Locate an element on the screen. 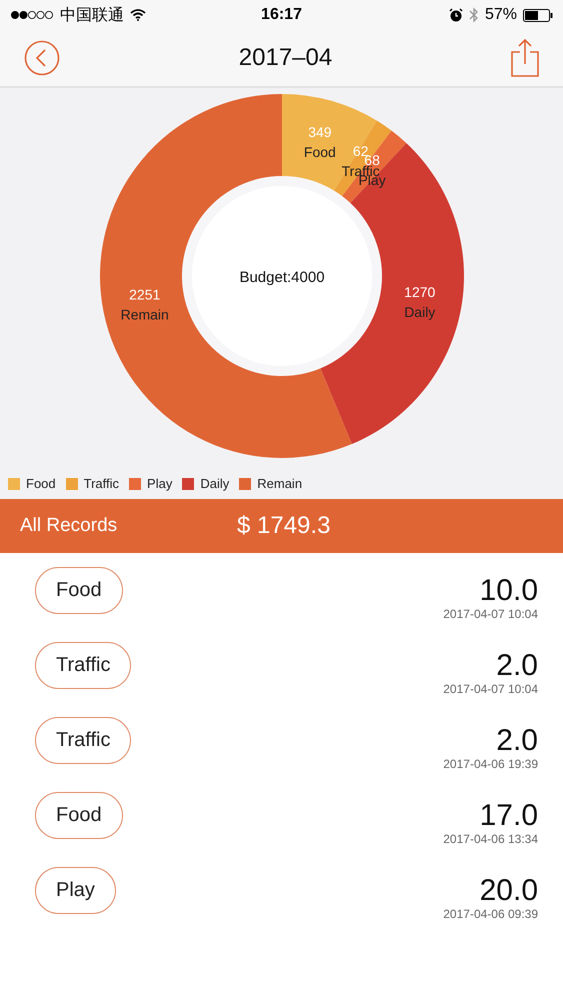 The image size is (563, 1000). legend-label: Traffic is located at coordinates (102, 483).